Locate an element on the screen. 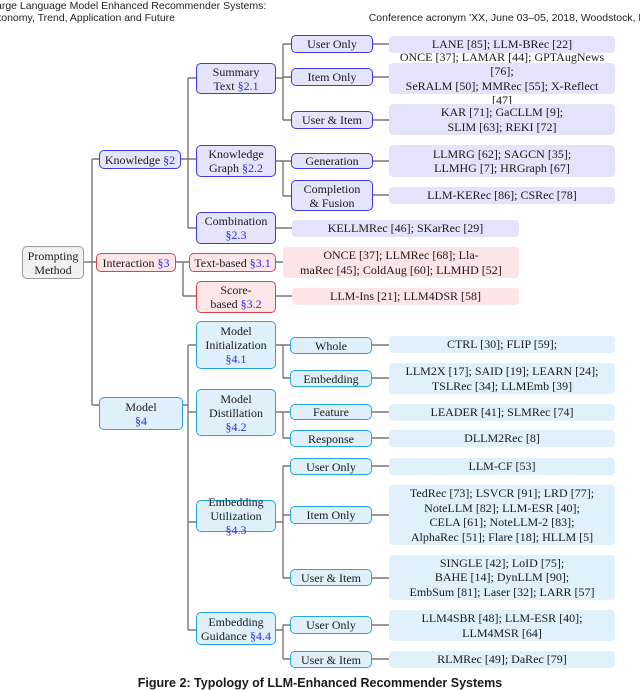 This screenshot has height=690, width=640. node-kg-completion-fusion: Completion & Fusion is located at coordinates (332, 195).